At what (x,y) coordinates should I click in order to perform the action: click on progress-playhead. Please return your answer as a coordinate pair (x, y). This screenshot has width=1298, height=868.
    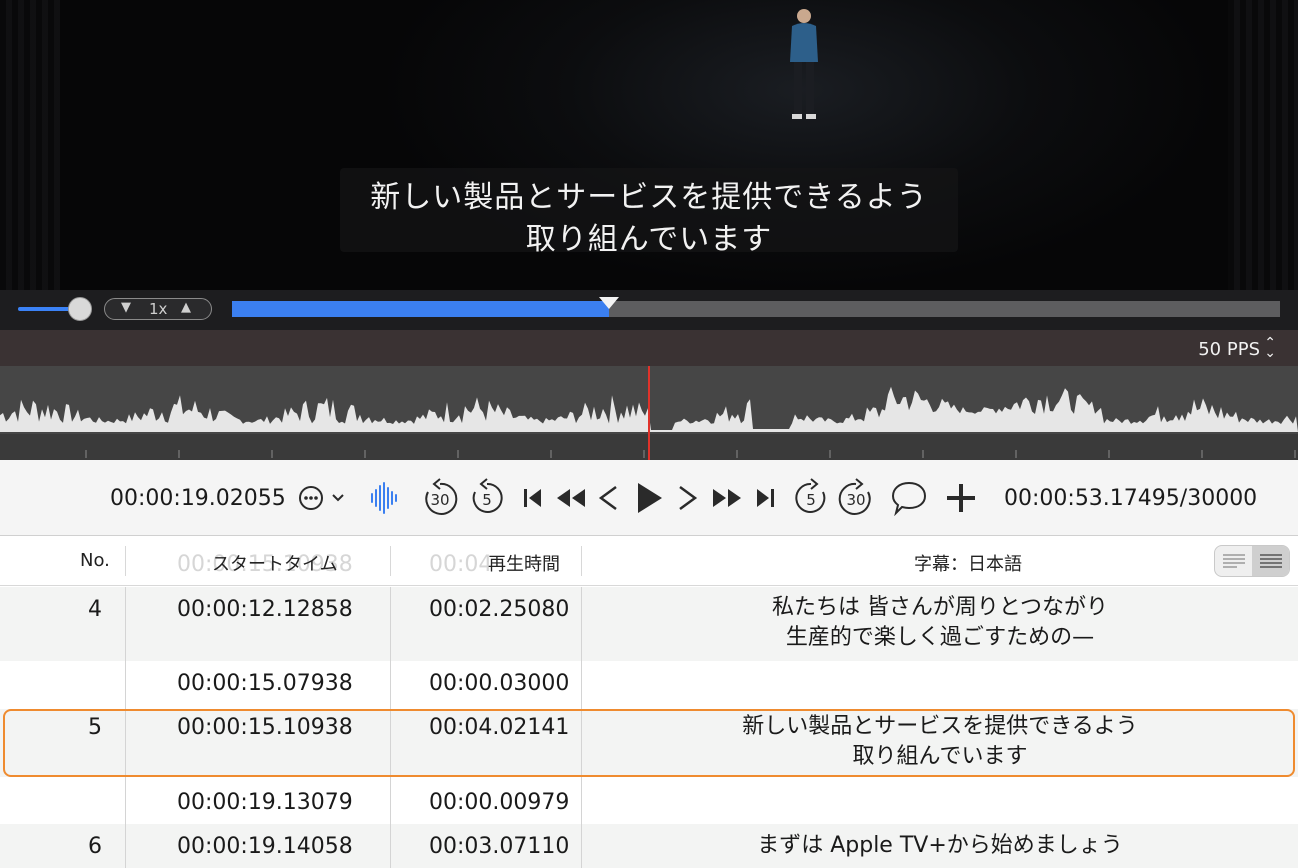
    Looking at the image, I should click on (609, 303).